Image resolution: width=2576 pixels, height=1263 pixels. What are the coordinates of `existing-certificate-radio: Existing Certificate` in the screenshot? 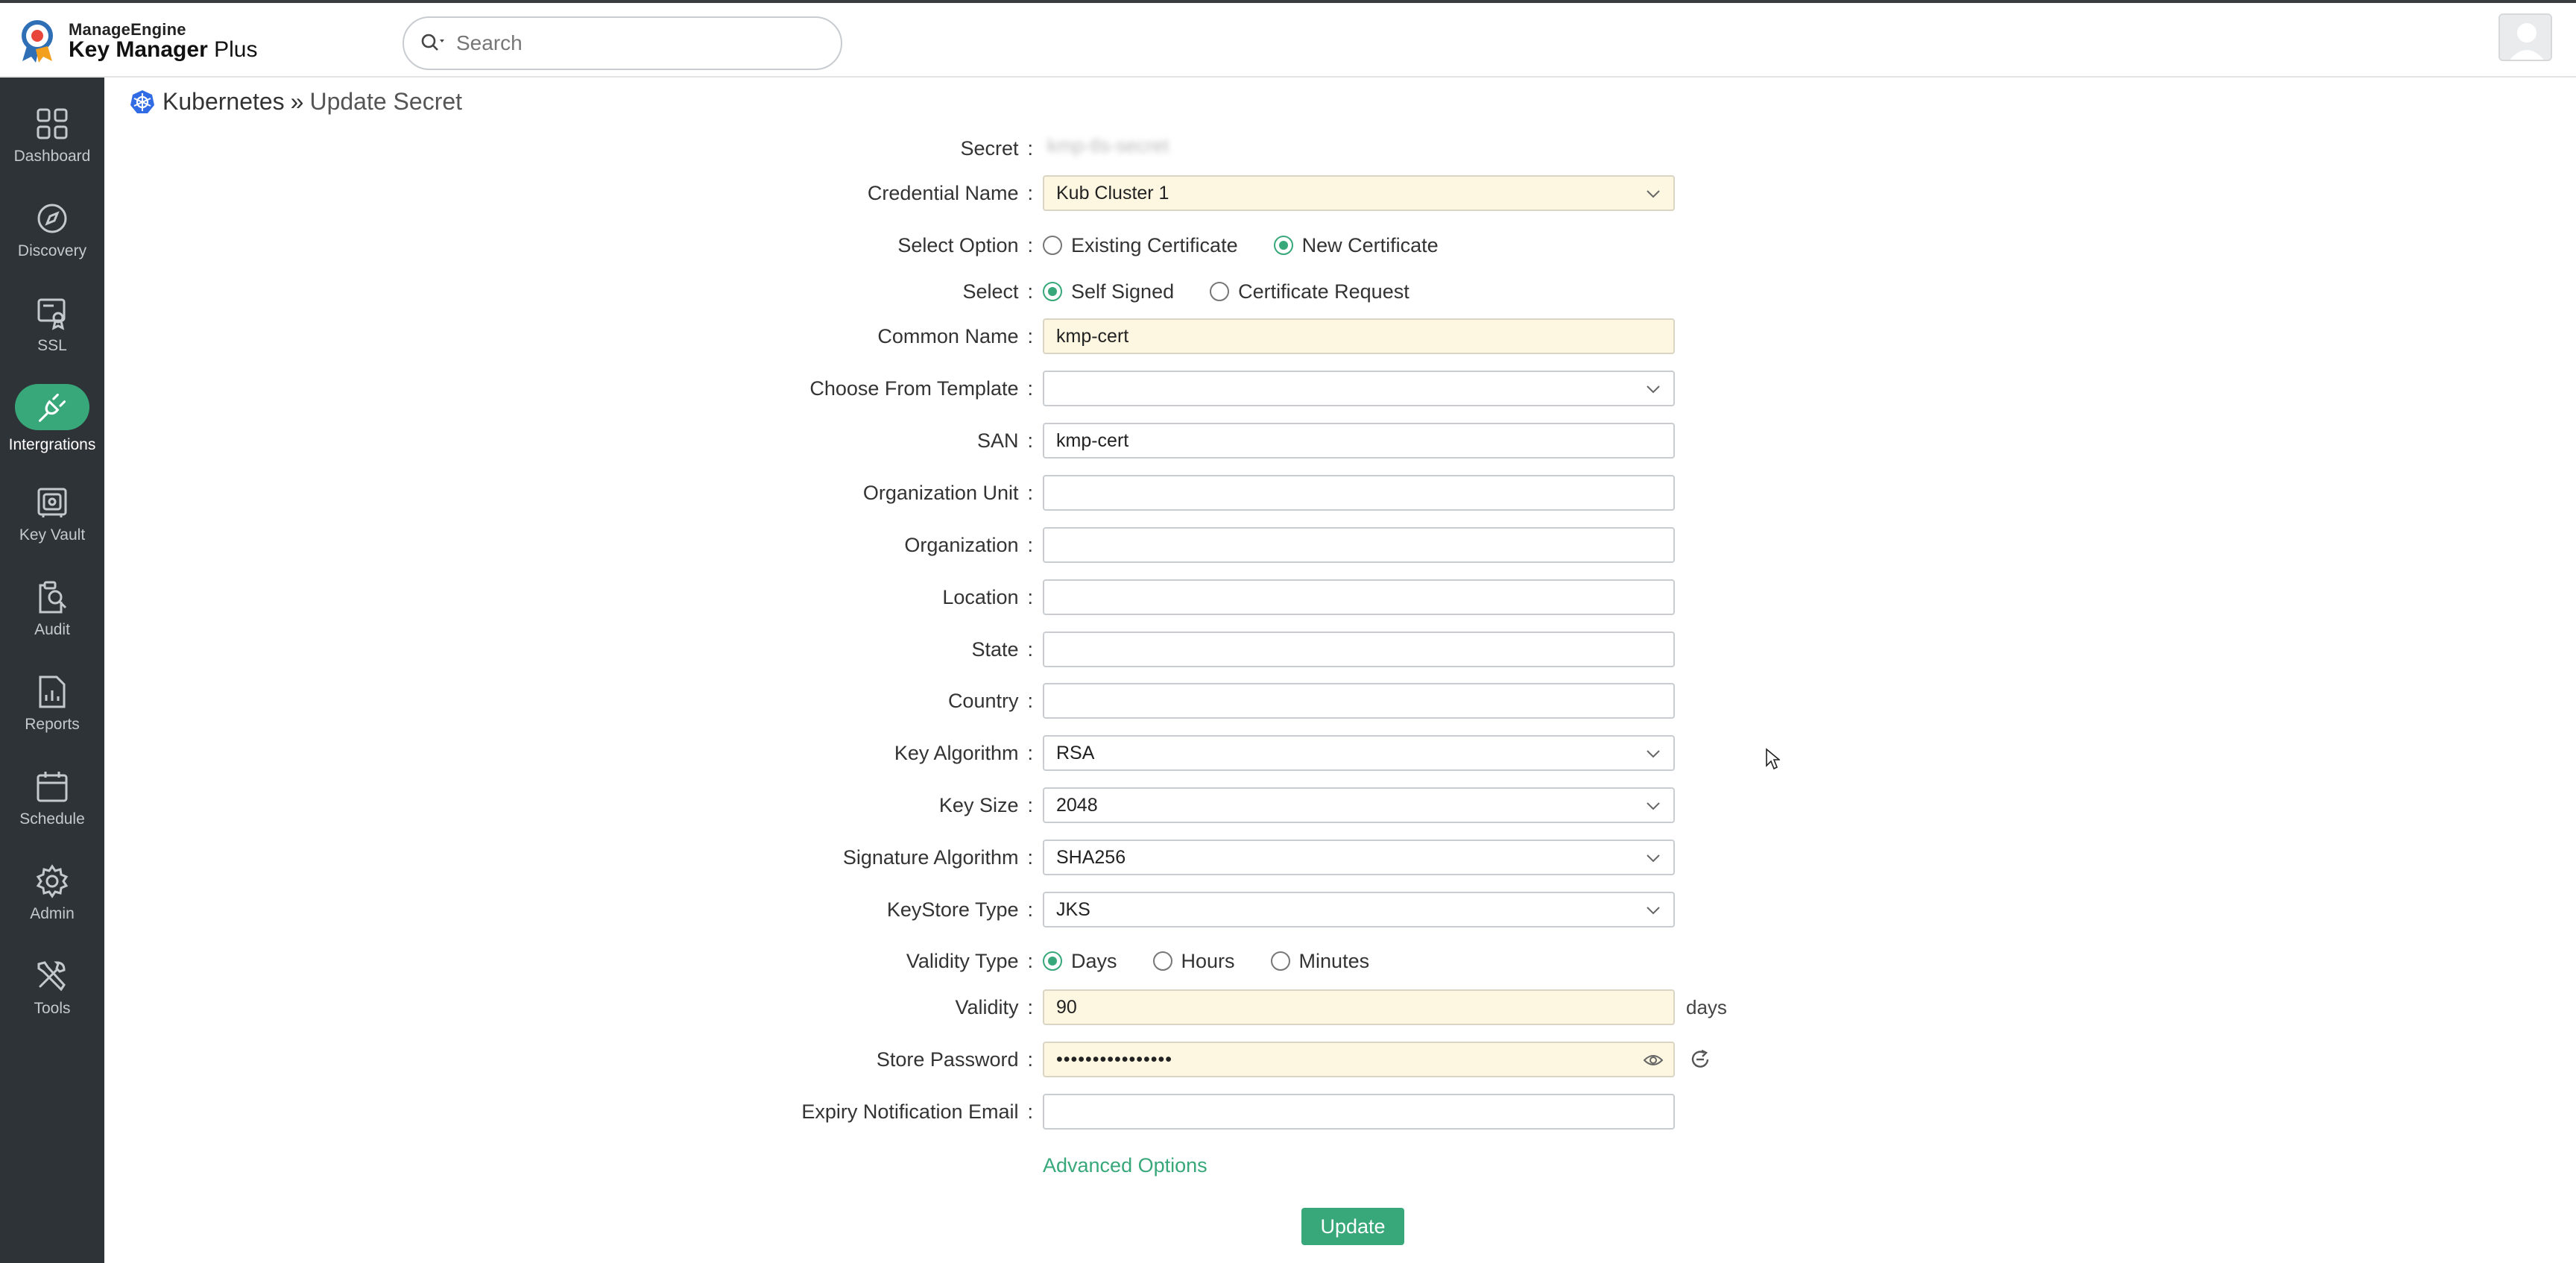 It's located at (1140, 246).